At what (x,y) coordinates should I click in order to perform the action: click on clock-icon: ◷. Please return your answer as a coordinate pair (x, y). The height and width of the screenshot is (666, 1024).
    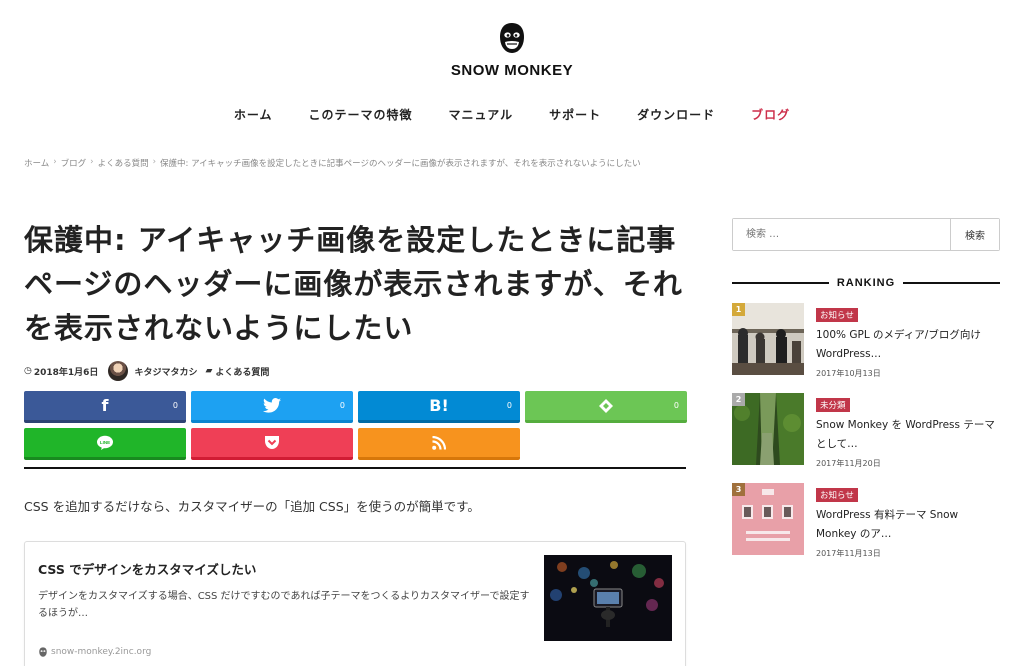
    Looking at the image, I should click on (28, 371).